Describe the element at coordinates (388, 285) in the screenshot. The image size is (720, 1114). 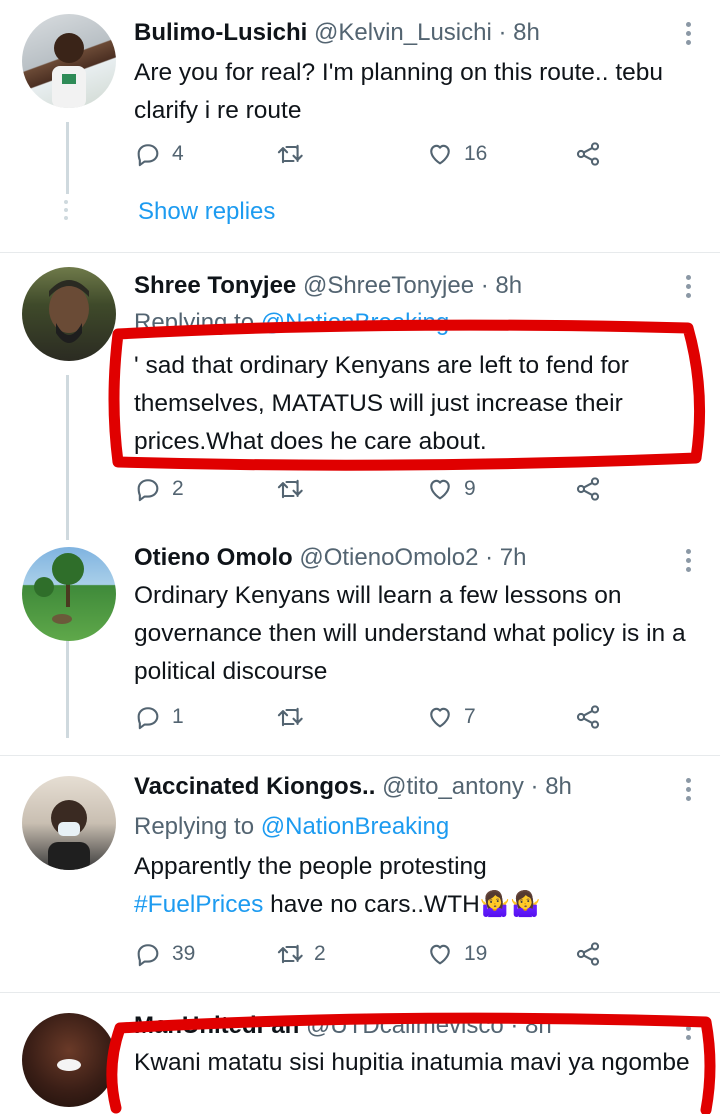
I see `author-handle: @ShreeTonyjee` at that location.